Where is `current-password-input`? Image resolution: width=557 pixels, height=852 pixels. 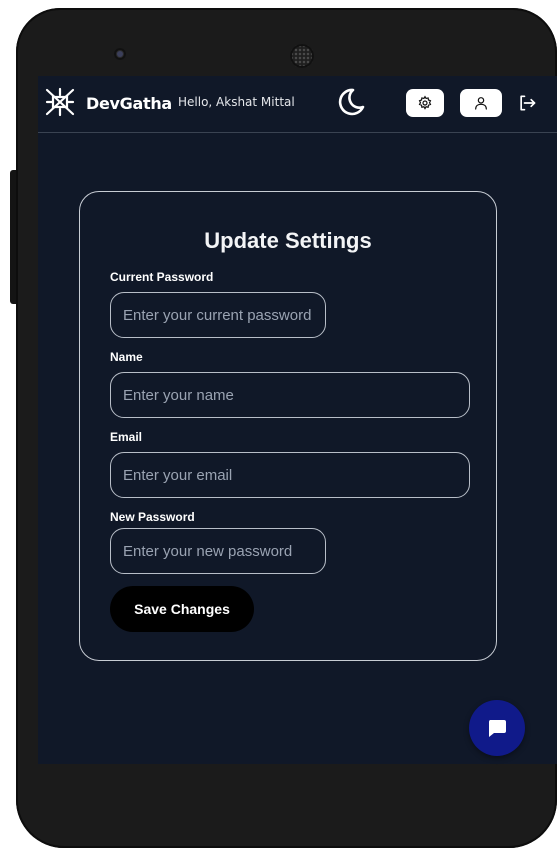
current-password-input is located at coordinates (218, 315).